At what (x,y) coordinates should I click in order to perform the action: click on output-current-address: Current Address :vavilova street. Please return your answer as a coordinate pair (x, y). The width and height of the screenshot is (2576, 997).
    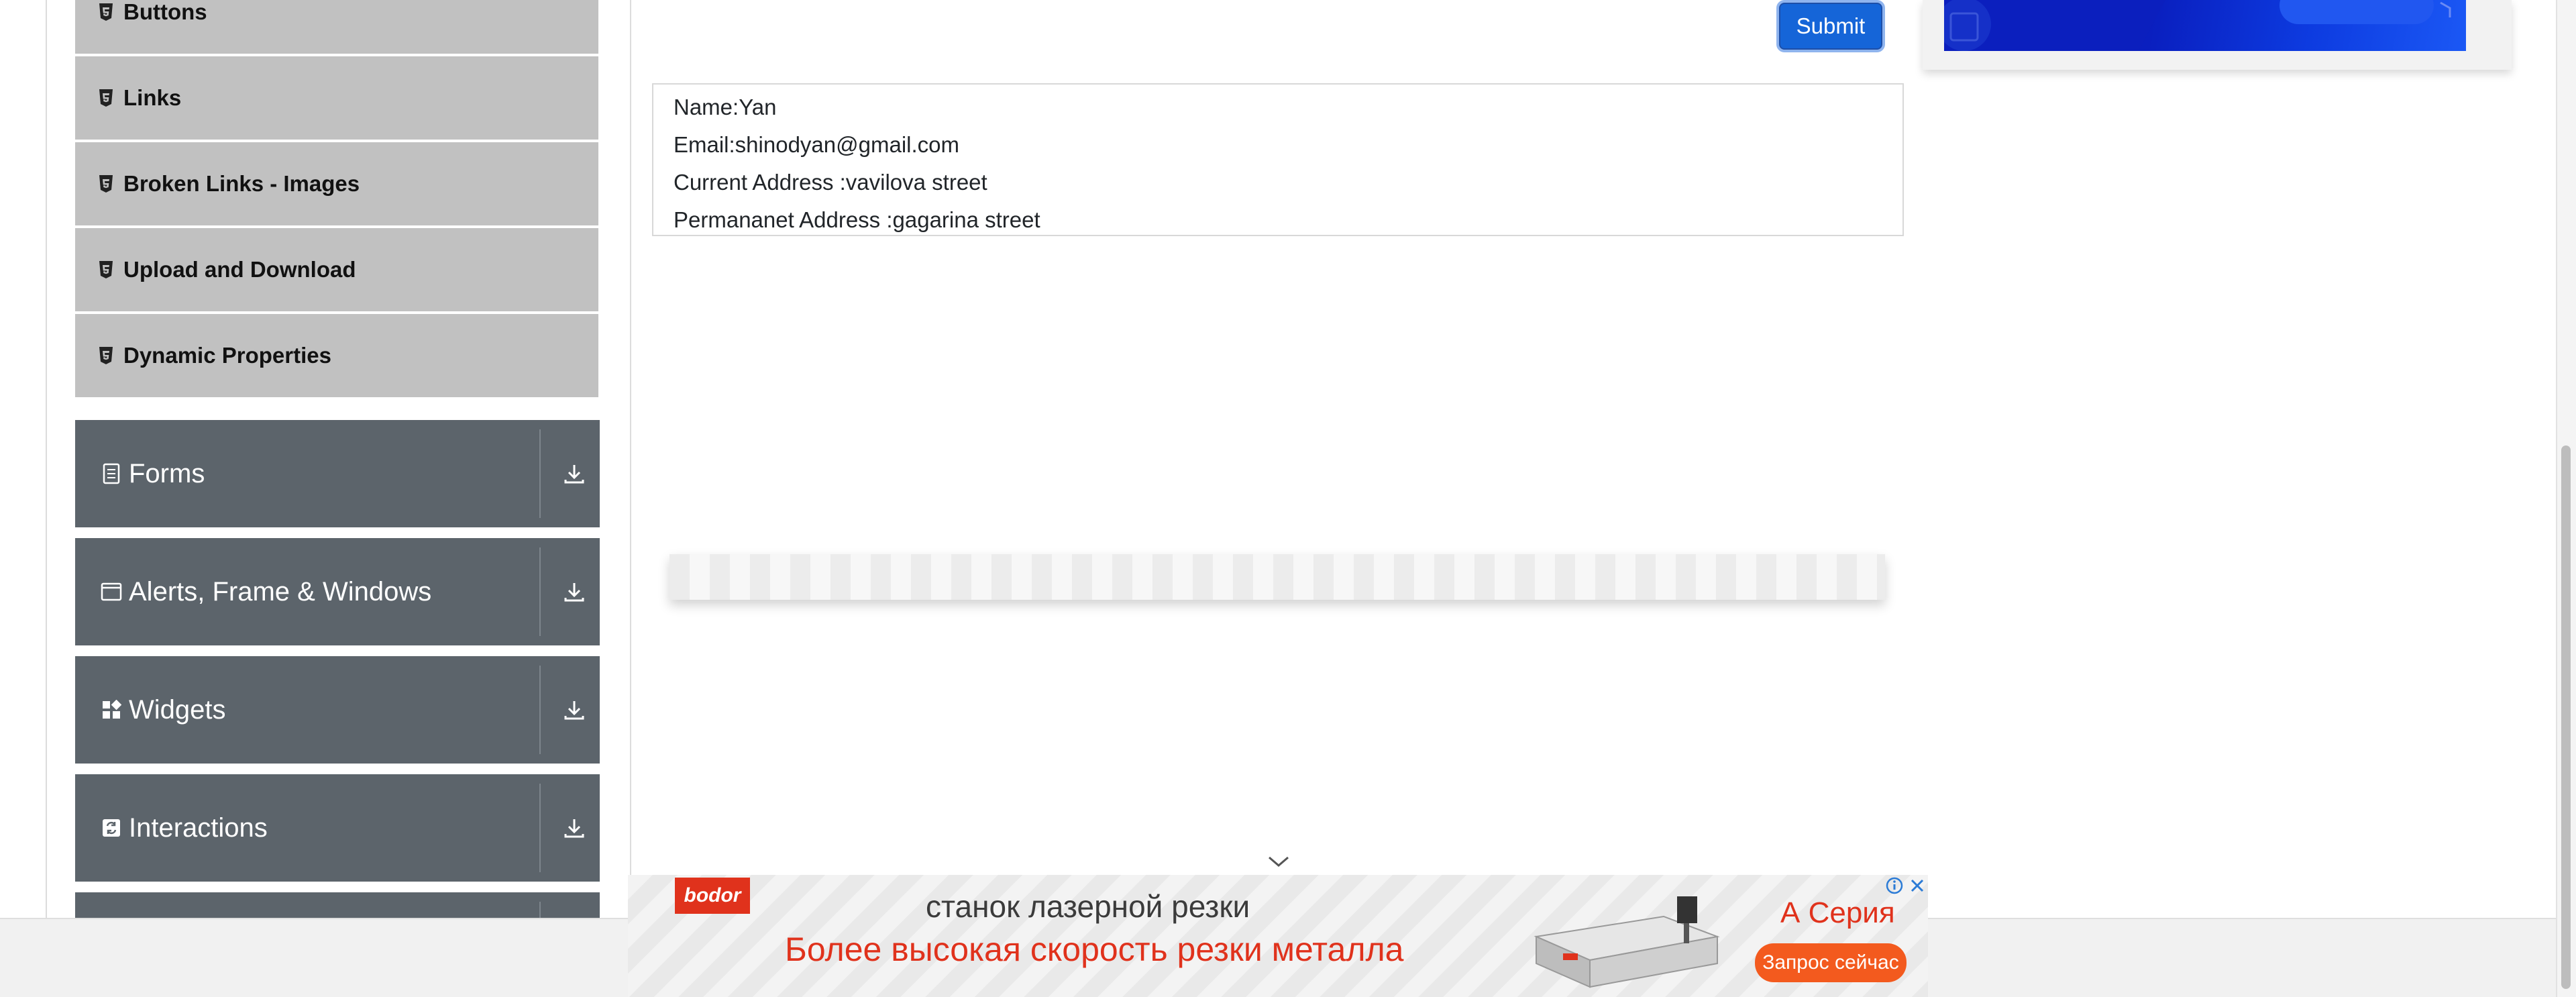
    Looking at the image, I should click on (830, 182).